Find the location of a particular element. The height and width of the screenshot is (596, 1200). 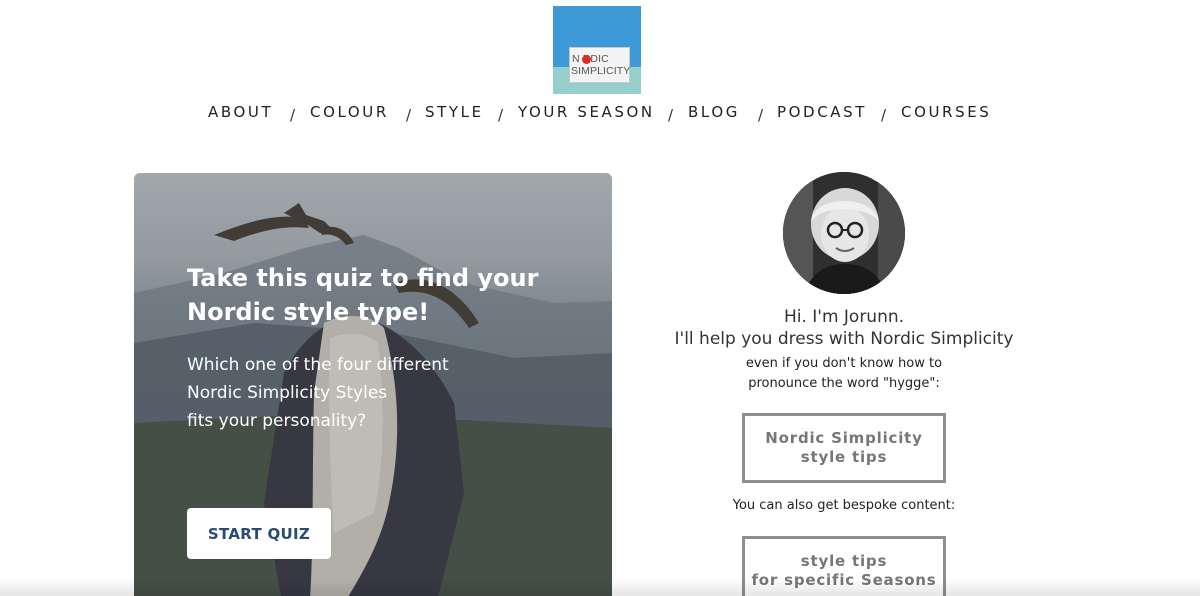

nav-courses: COURSES is located at coordinates (946, 112).